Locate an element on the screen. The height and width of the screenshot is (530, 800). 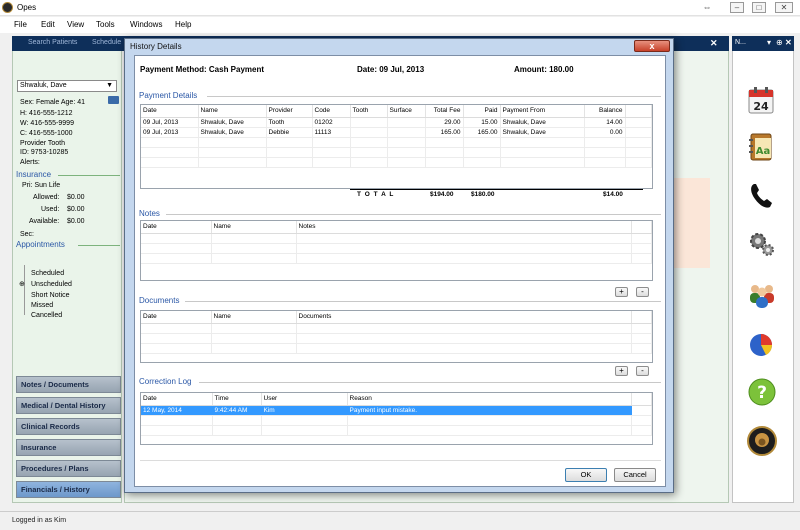
expand-plus-icon: ⊕ is located at coordinates (22, 284).